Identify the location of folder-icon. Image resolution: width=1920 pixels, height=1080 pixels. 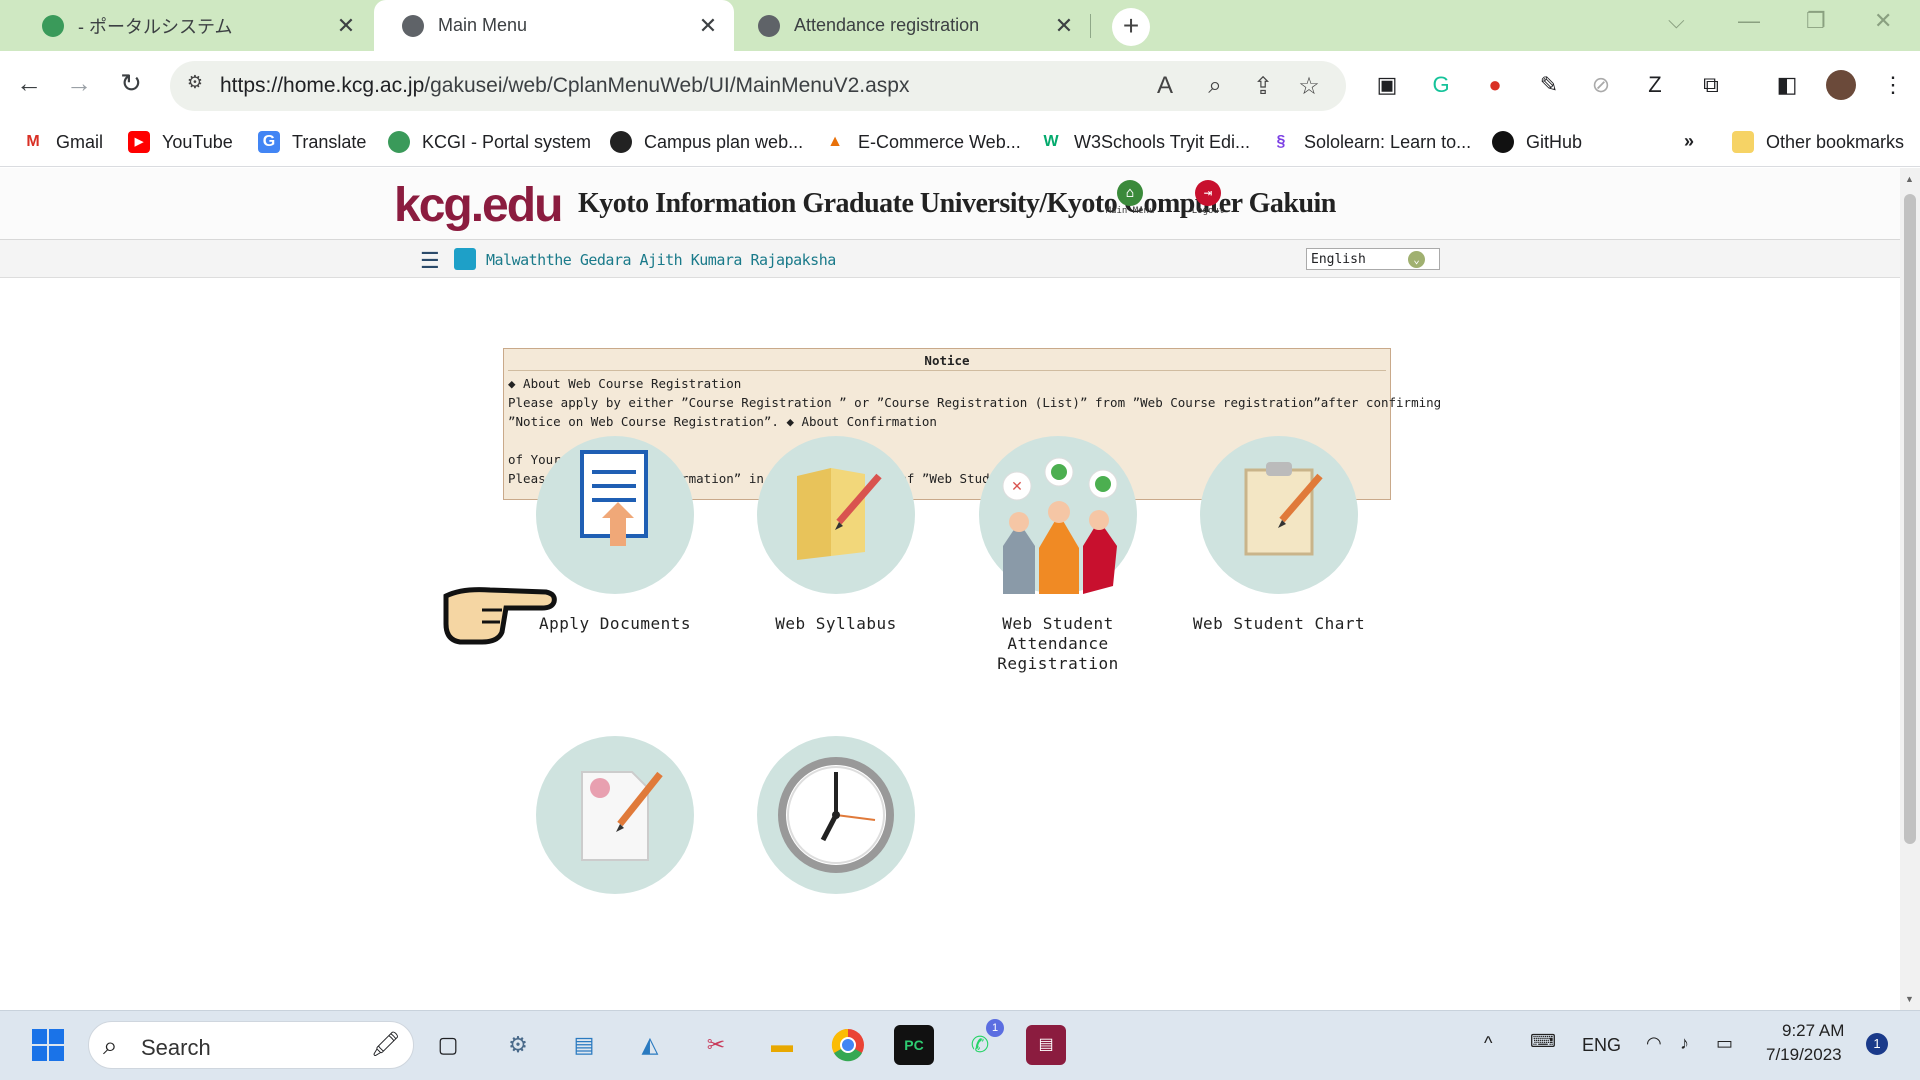
(1743, 142).